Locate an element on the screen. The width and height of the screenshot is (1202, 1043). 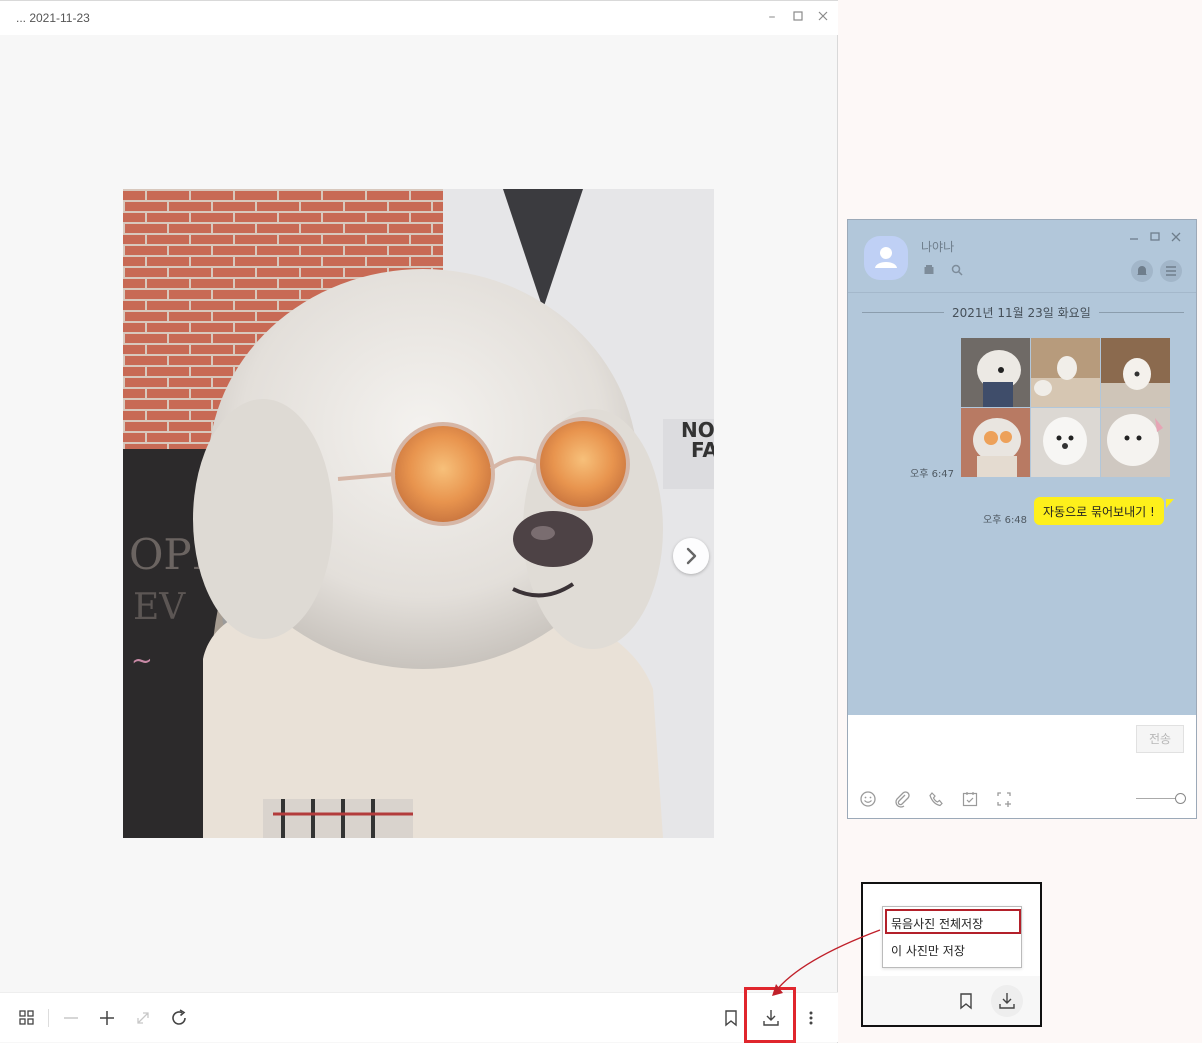
send-button: 전송 is located at coordinates (1160, 739).